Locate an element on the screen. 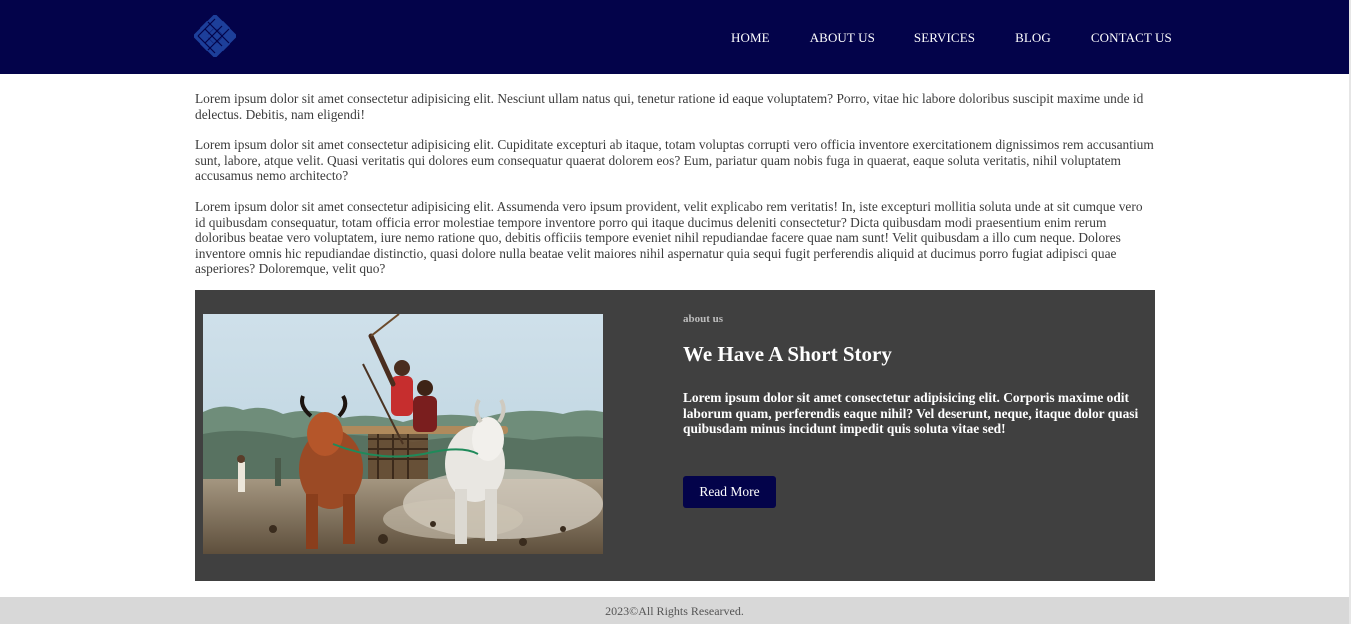  nav-blog: BLOG is located at coordinates (1033, 37).